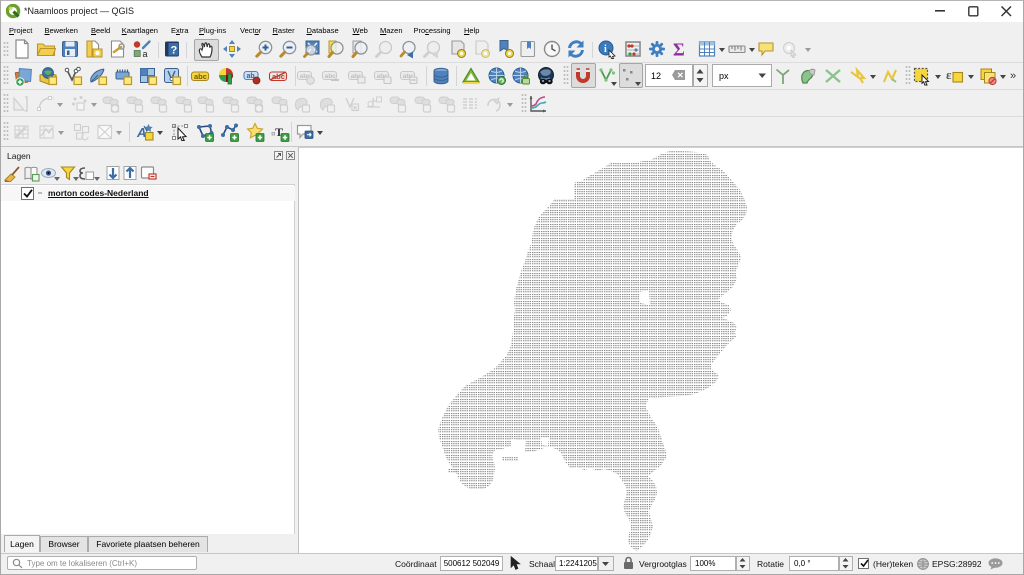 This screenshot has width=1024, height=575. Describe the element at coordinates (52, 99) in the screenshot. I see `svg-text: n` at that location.